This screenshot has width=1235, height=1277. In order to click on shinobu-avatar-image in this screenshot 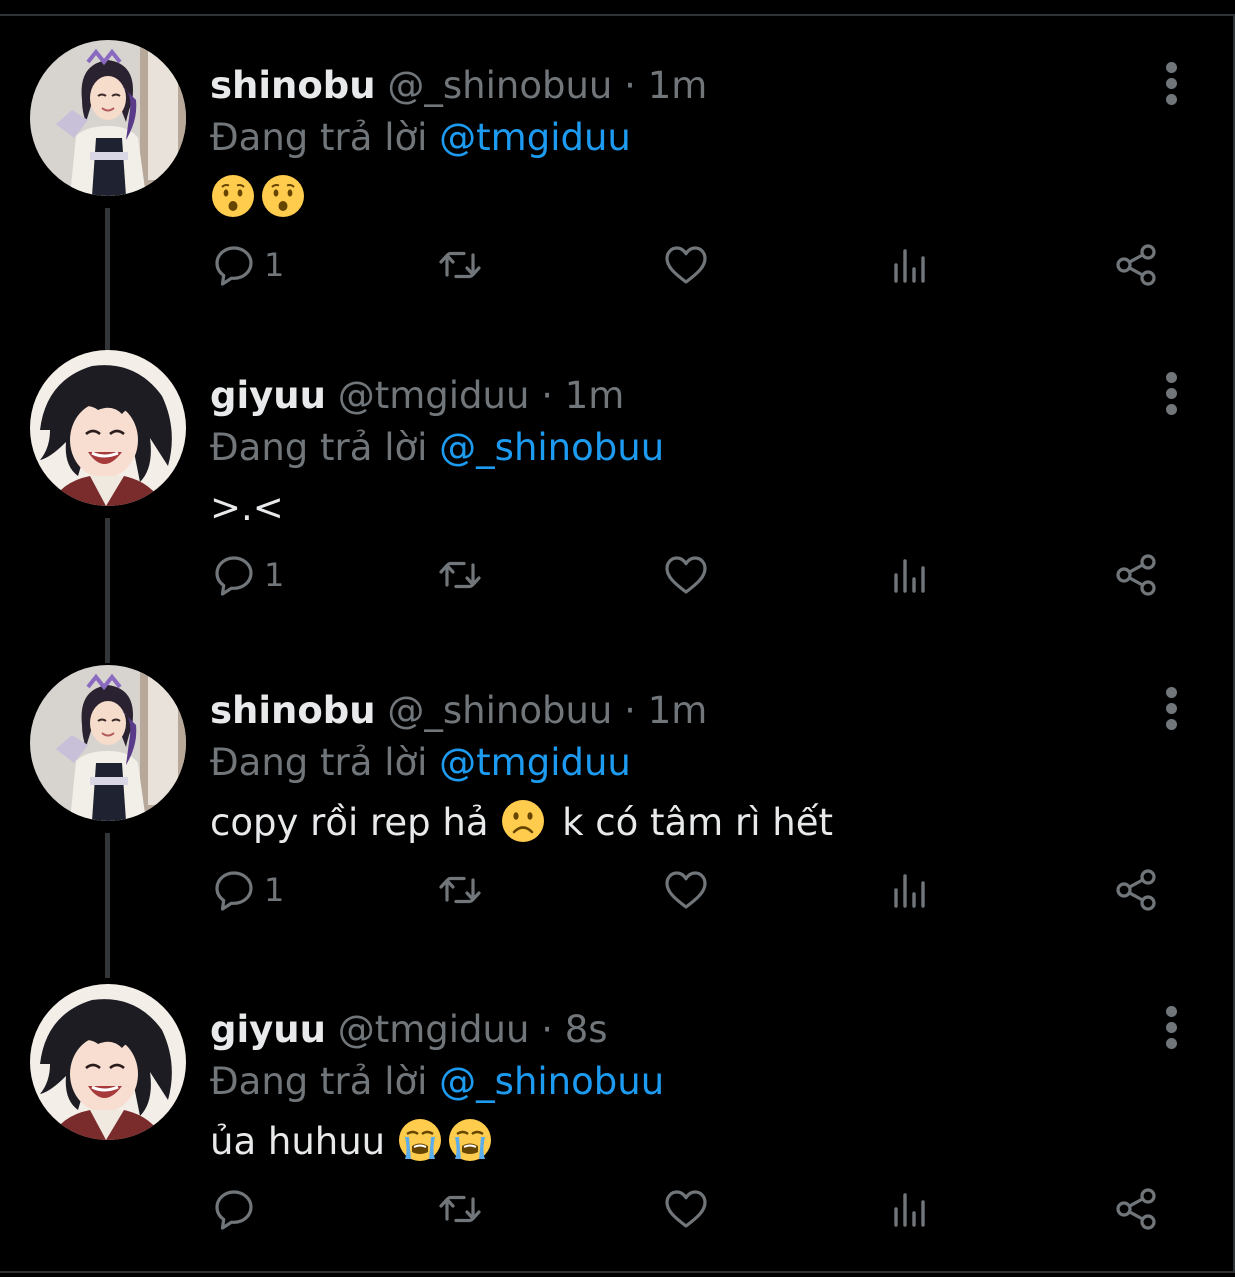, I will do `click(108, 743)`.